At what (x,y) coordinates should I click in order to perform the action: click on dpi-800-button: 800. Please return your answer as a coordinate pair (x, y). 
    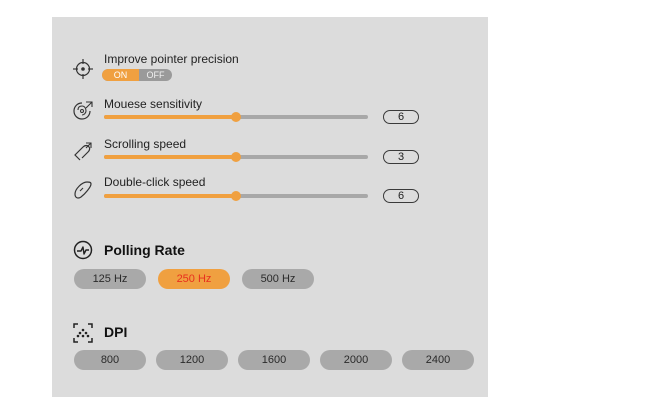
    Looking at the image, I should click on (110, 360).